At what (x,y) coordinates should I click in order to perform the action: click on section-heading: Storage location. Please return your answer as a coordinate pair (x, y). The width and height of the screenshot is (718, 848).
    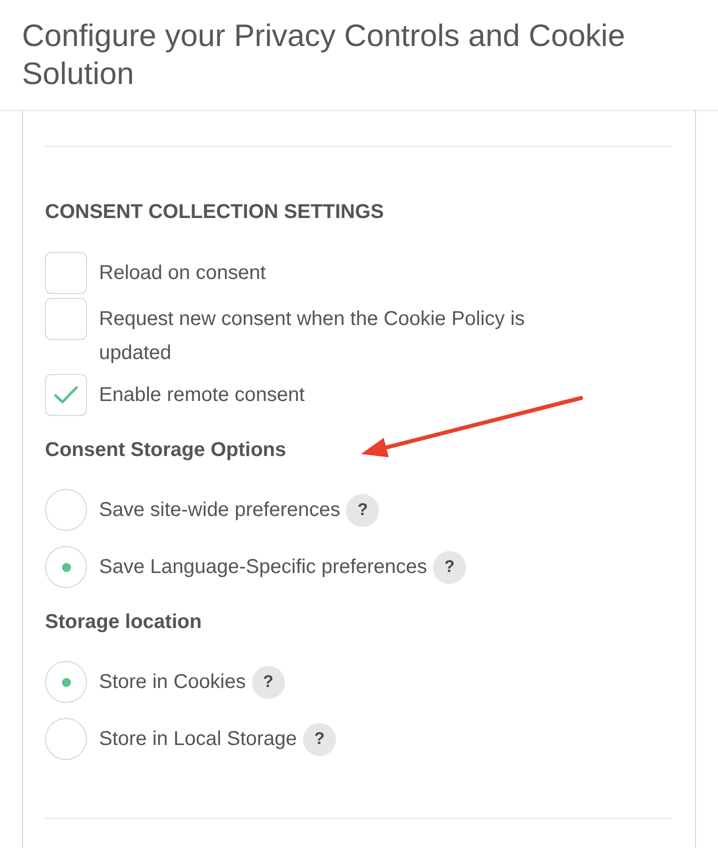
    Looking at the image, I should click on (123, 622).